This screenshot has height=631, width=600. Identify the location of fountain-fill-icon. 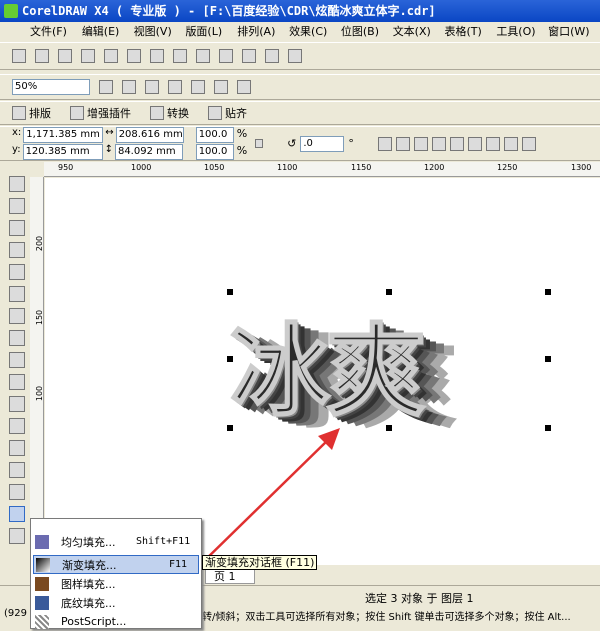
(43, 564).